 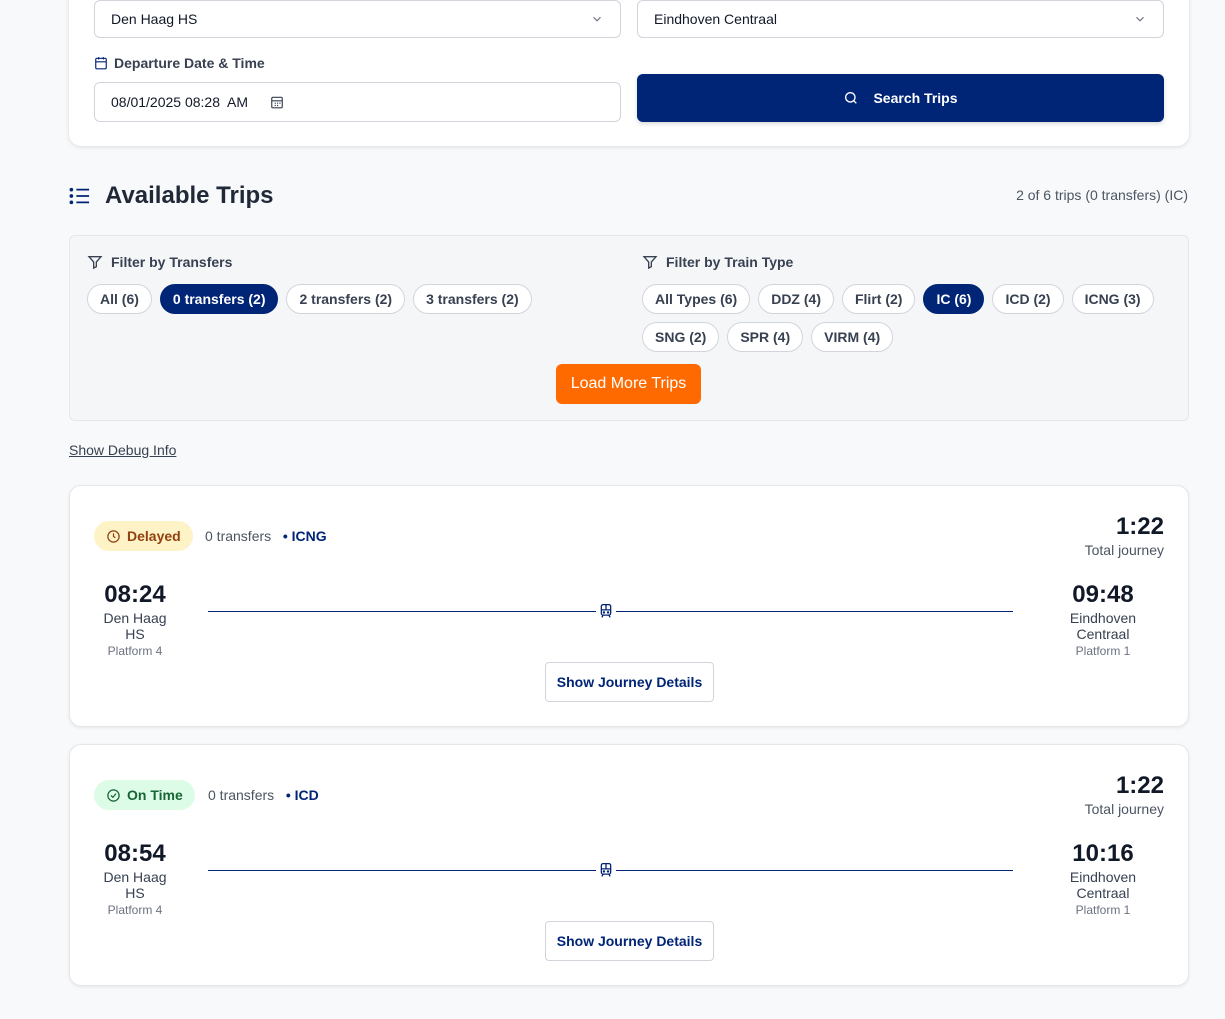 I want to click on list-icon, so click(x=79, y=196).